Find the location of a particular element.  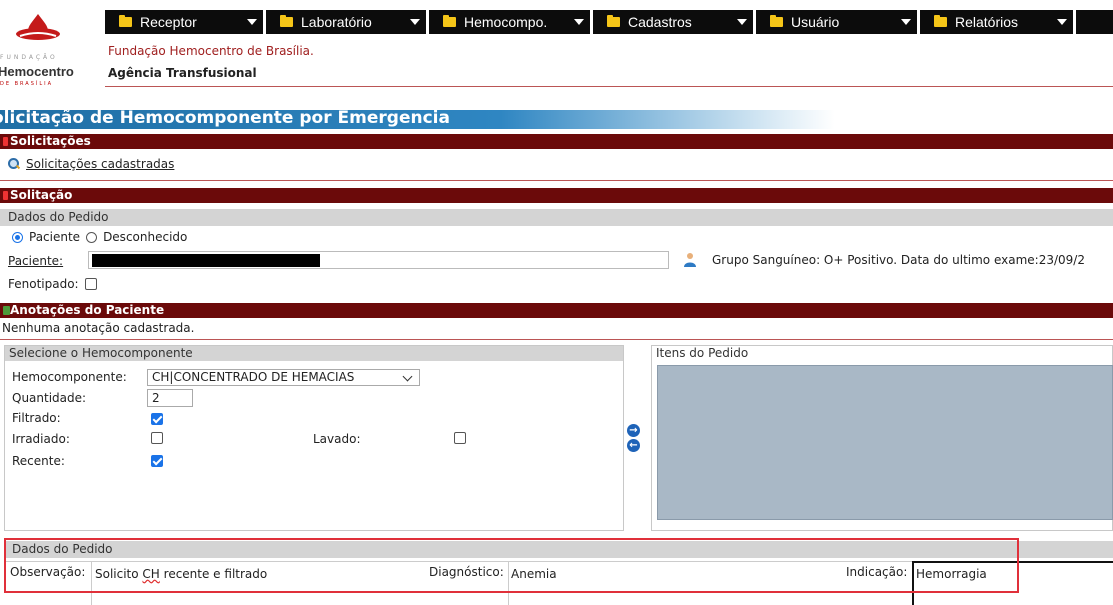

section-title: Anotações do Paciente is located at coordinates (87, 310).